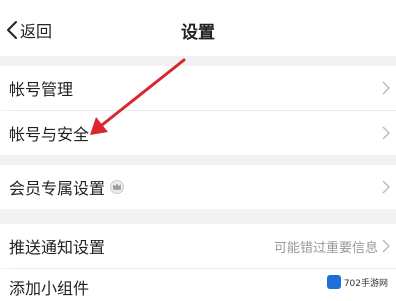 The image size is (396, 301). Describe the element at coordinates (57, 247) in the screenshot. I see `row-label: 推送通知设置` at that location.